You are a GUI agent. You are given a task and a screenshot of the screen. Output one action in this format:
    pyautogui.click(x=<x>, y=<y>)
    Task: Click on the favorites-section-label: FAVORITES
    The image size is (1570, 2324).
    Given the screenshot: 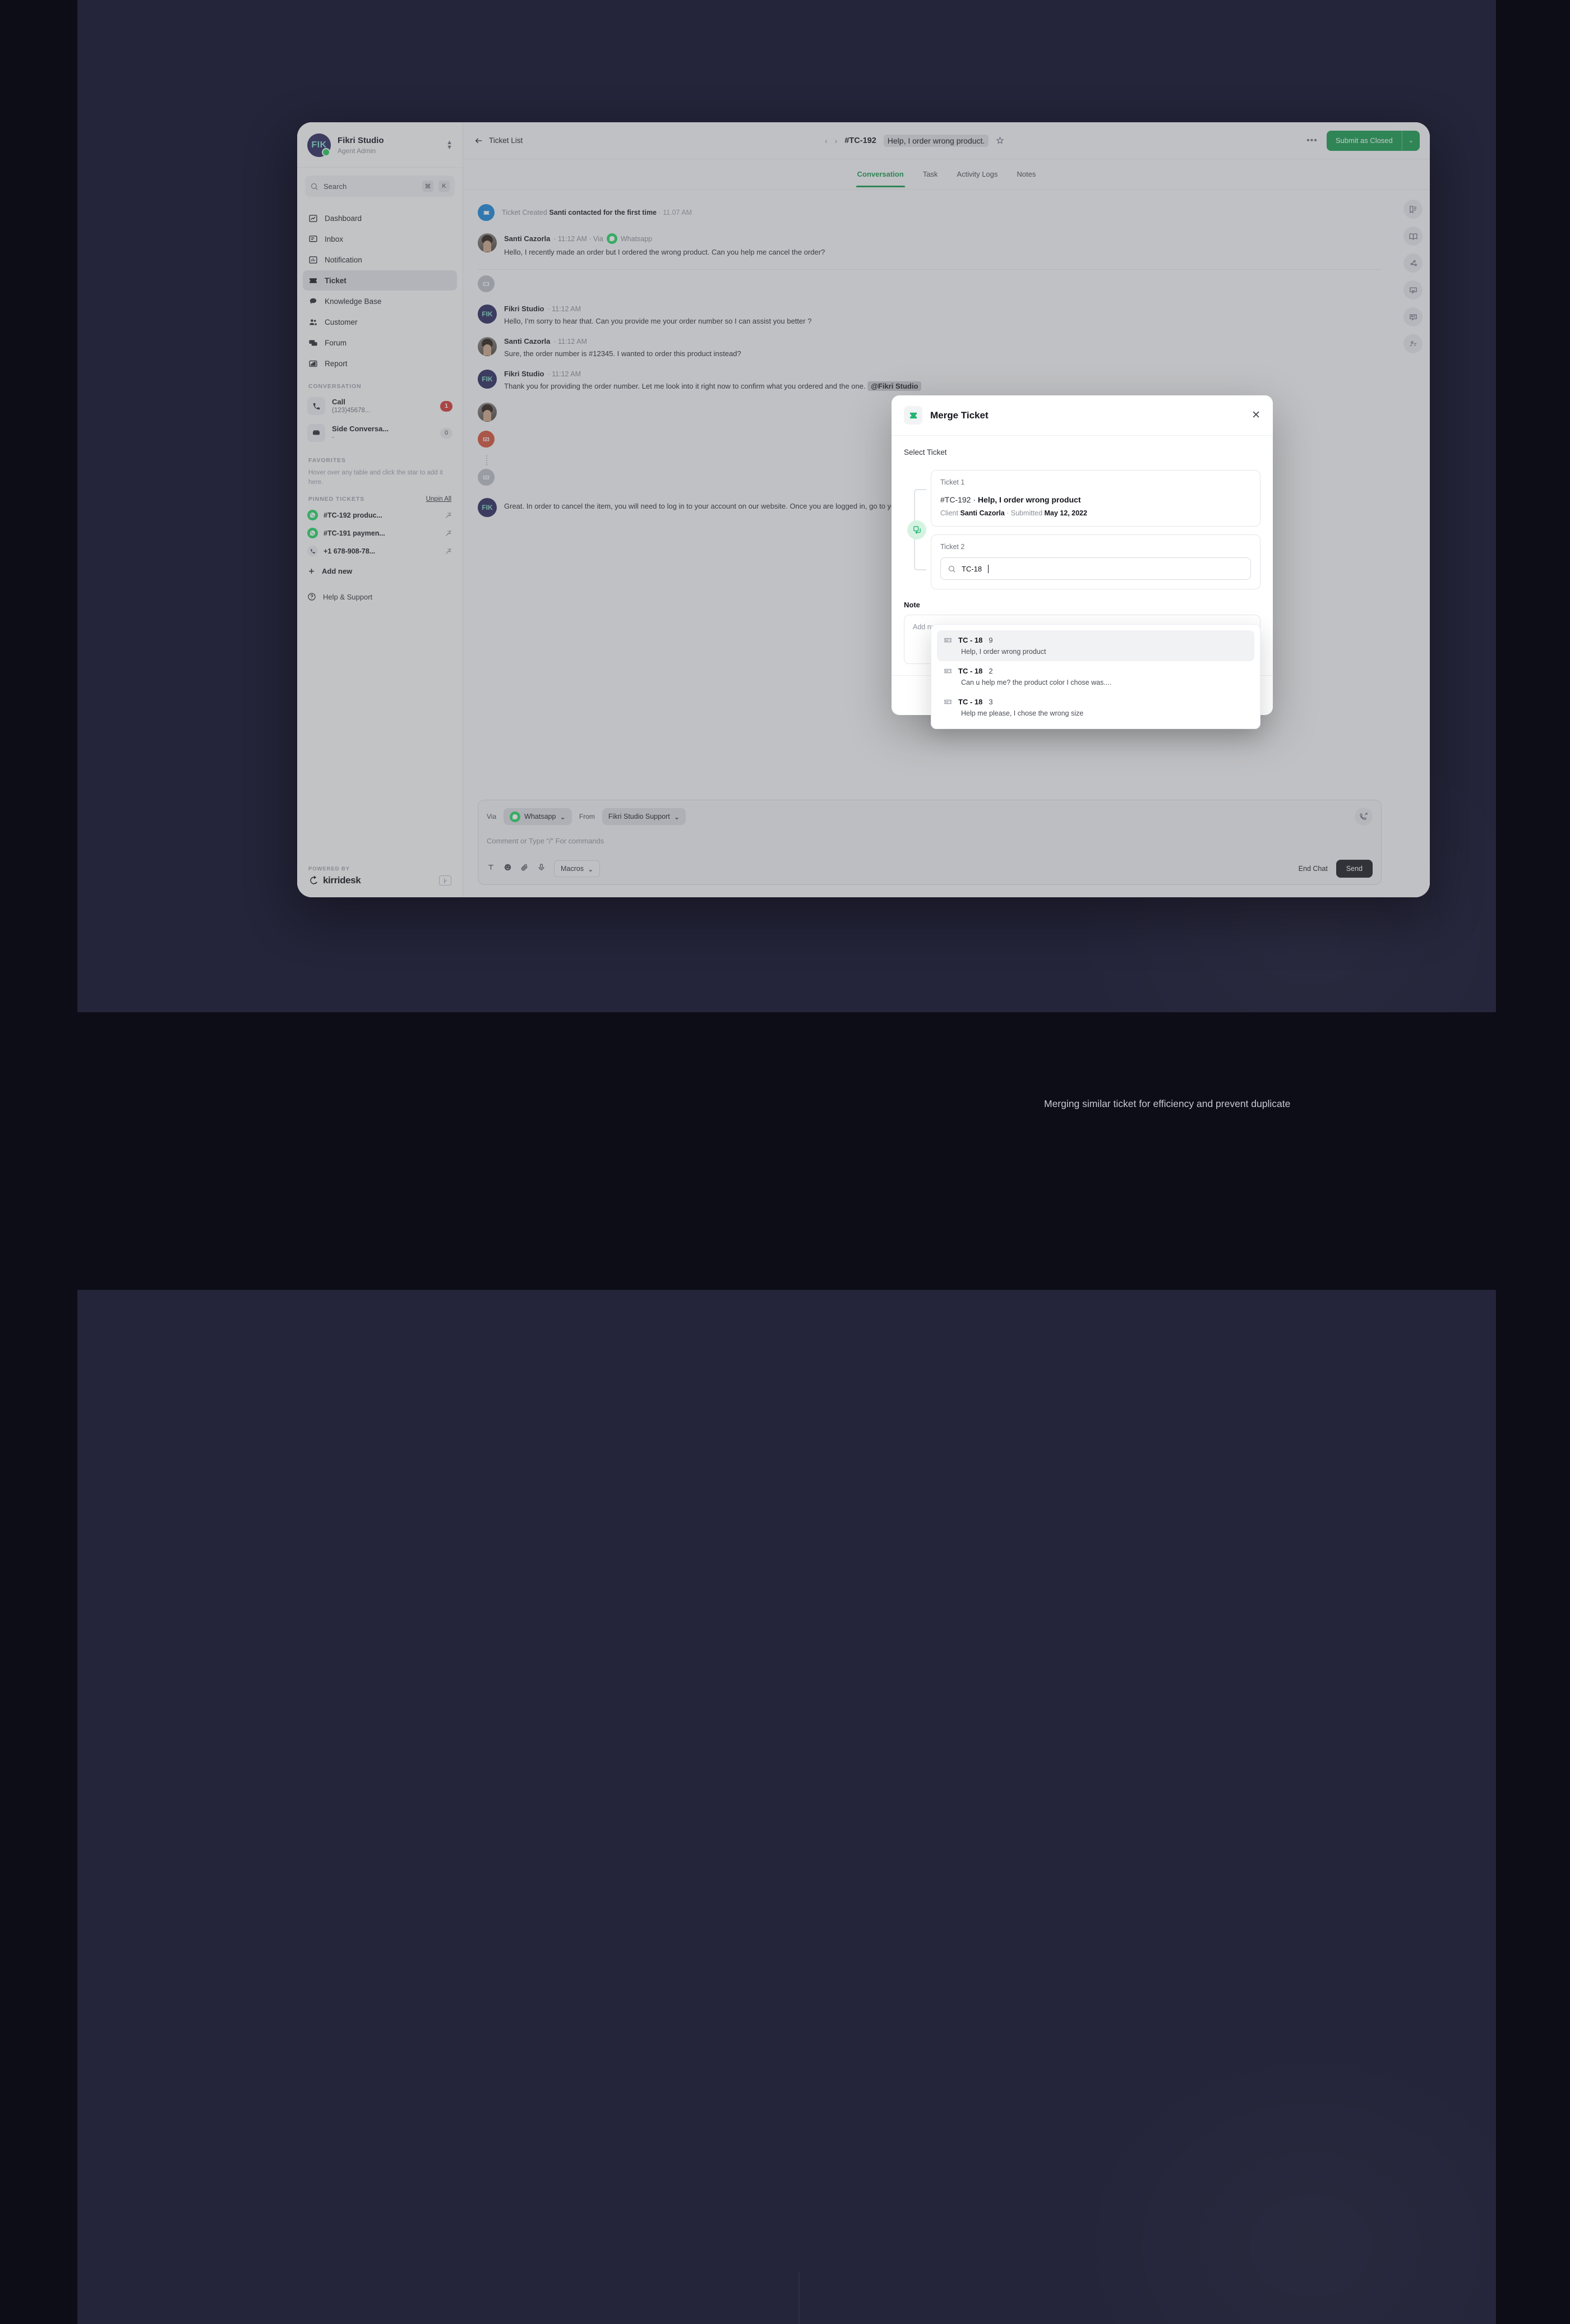 What is the action you would take?
    pyautogui.click(x=327, y=460)
    